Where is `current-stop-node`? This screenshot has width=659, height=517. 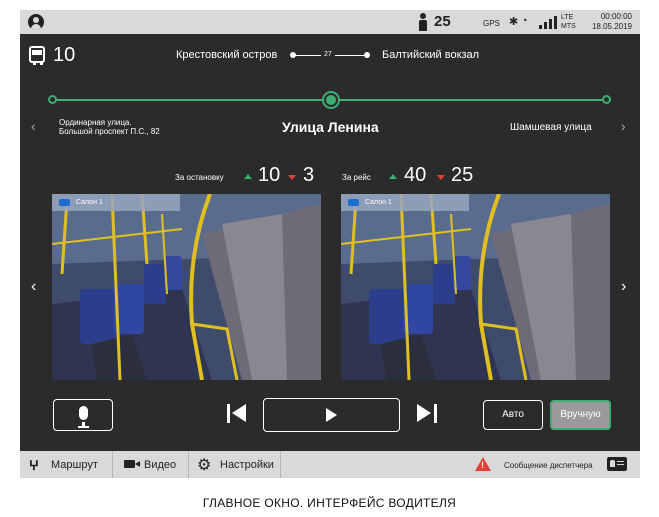
current-stop-node is located at coordinates (331, 100).